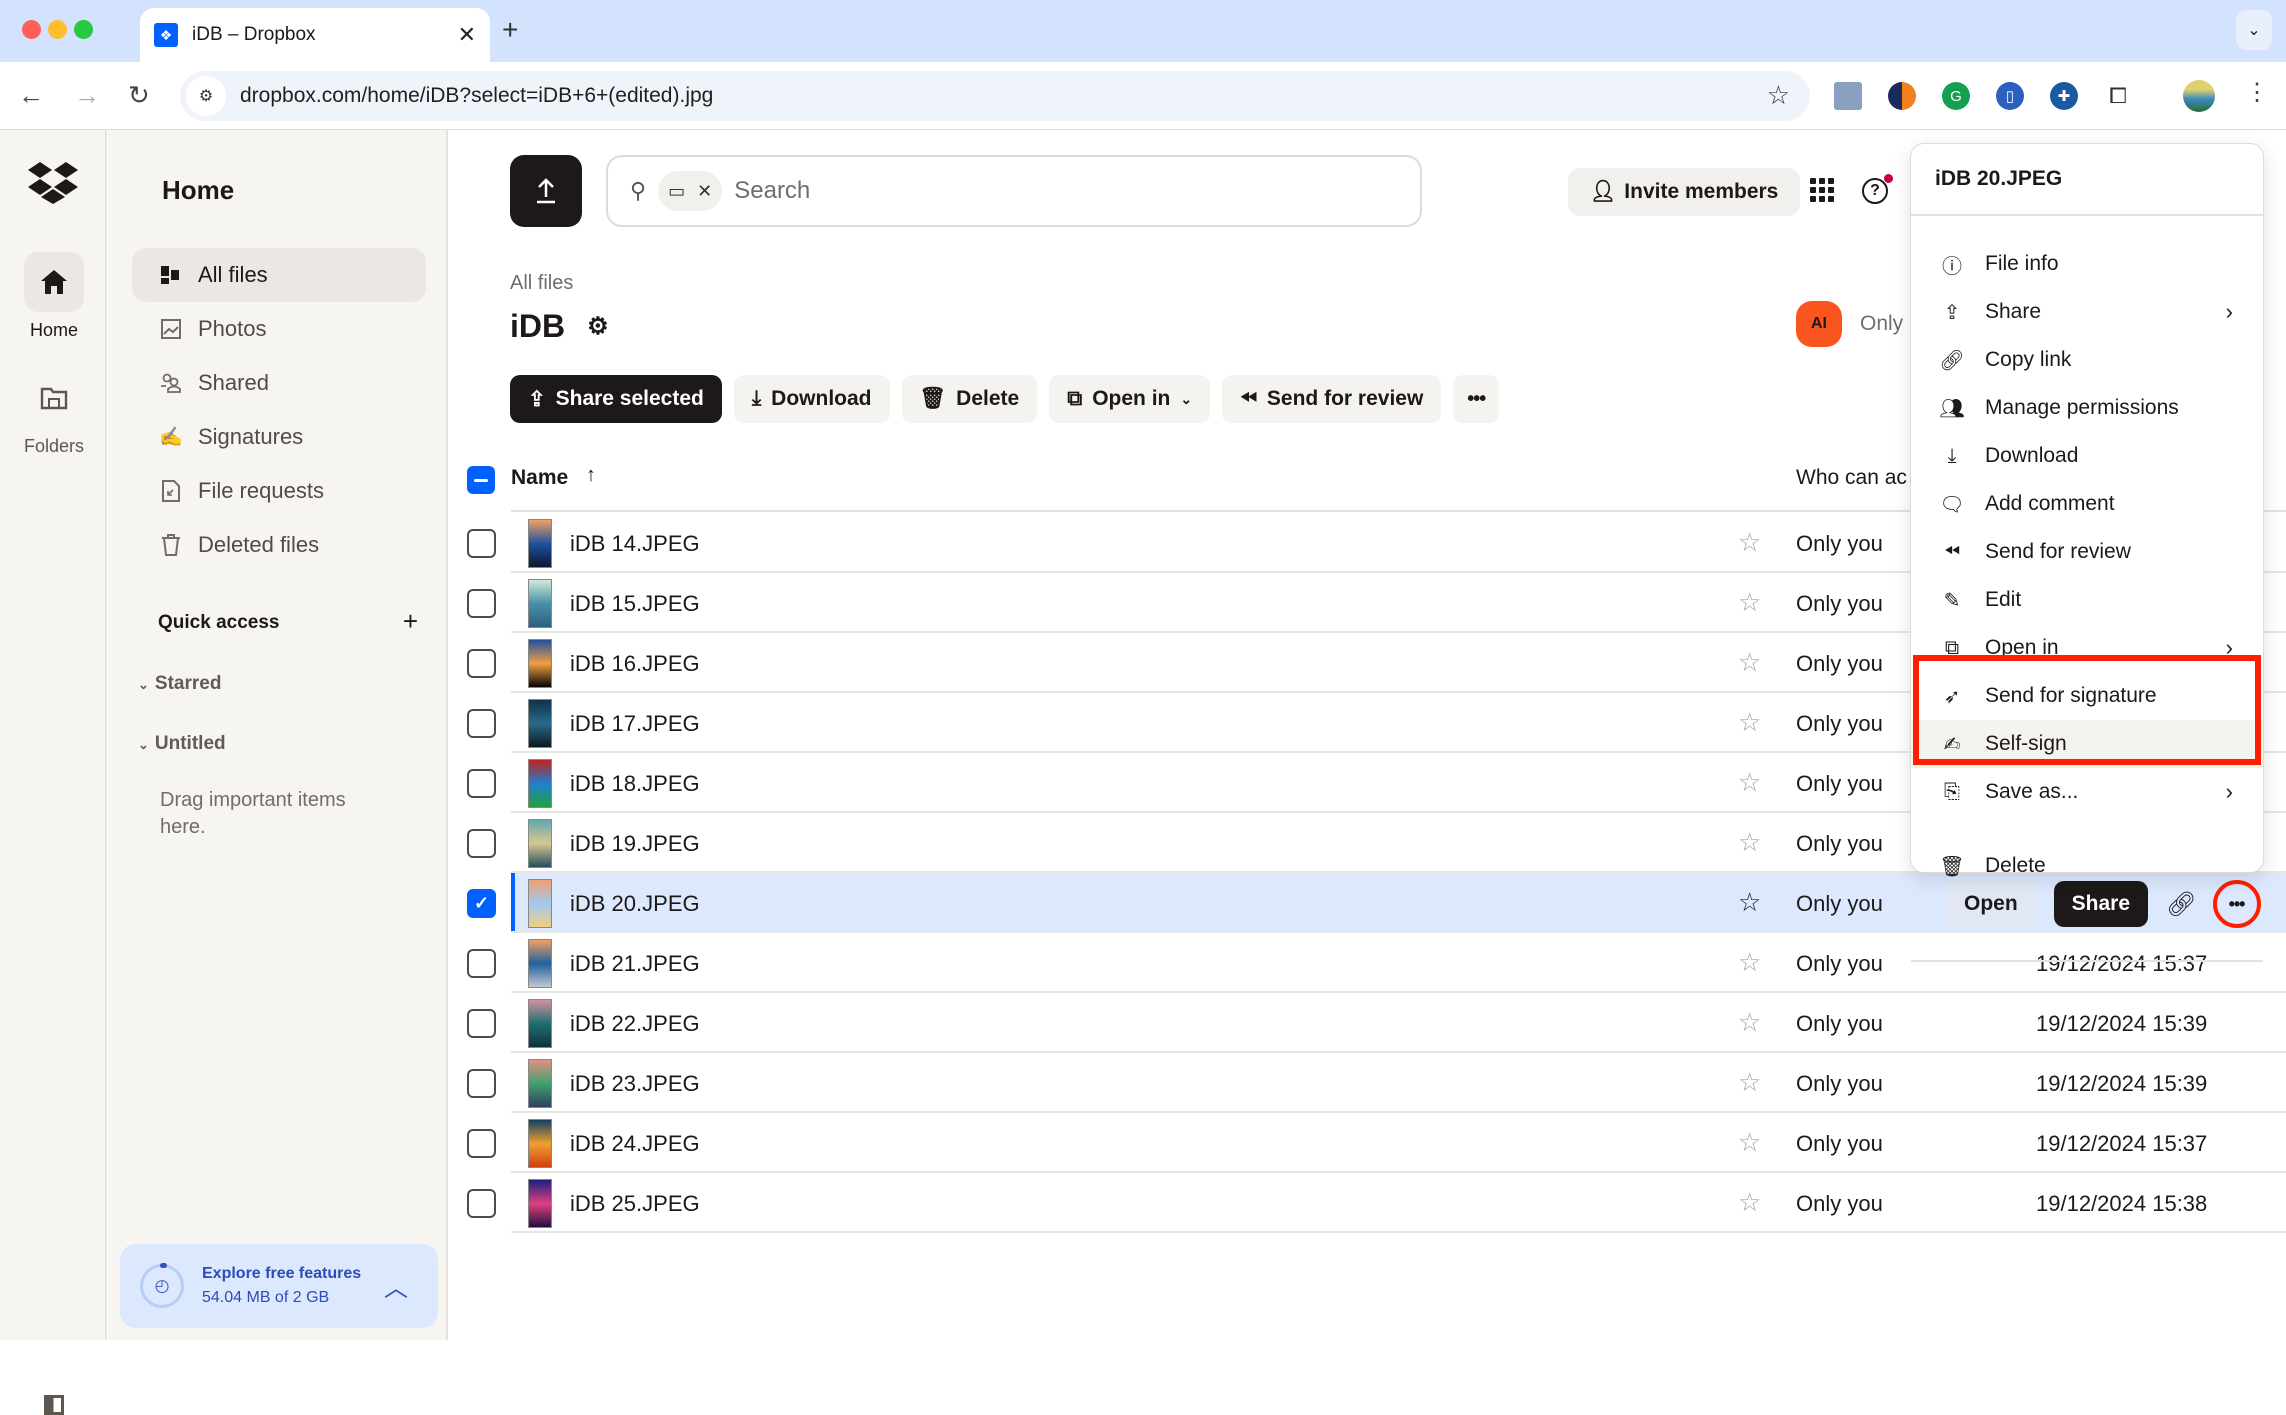 The image size is (2286, 1415). What do you see at coordinates (635, 904) in the screenshot?
I see `file-name: iDB 20.JPEG` at bounding box center [635, 904].